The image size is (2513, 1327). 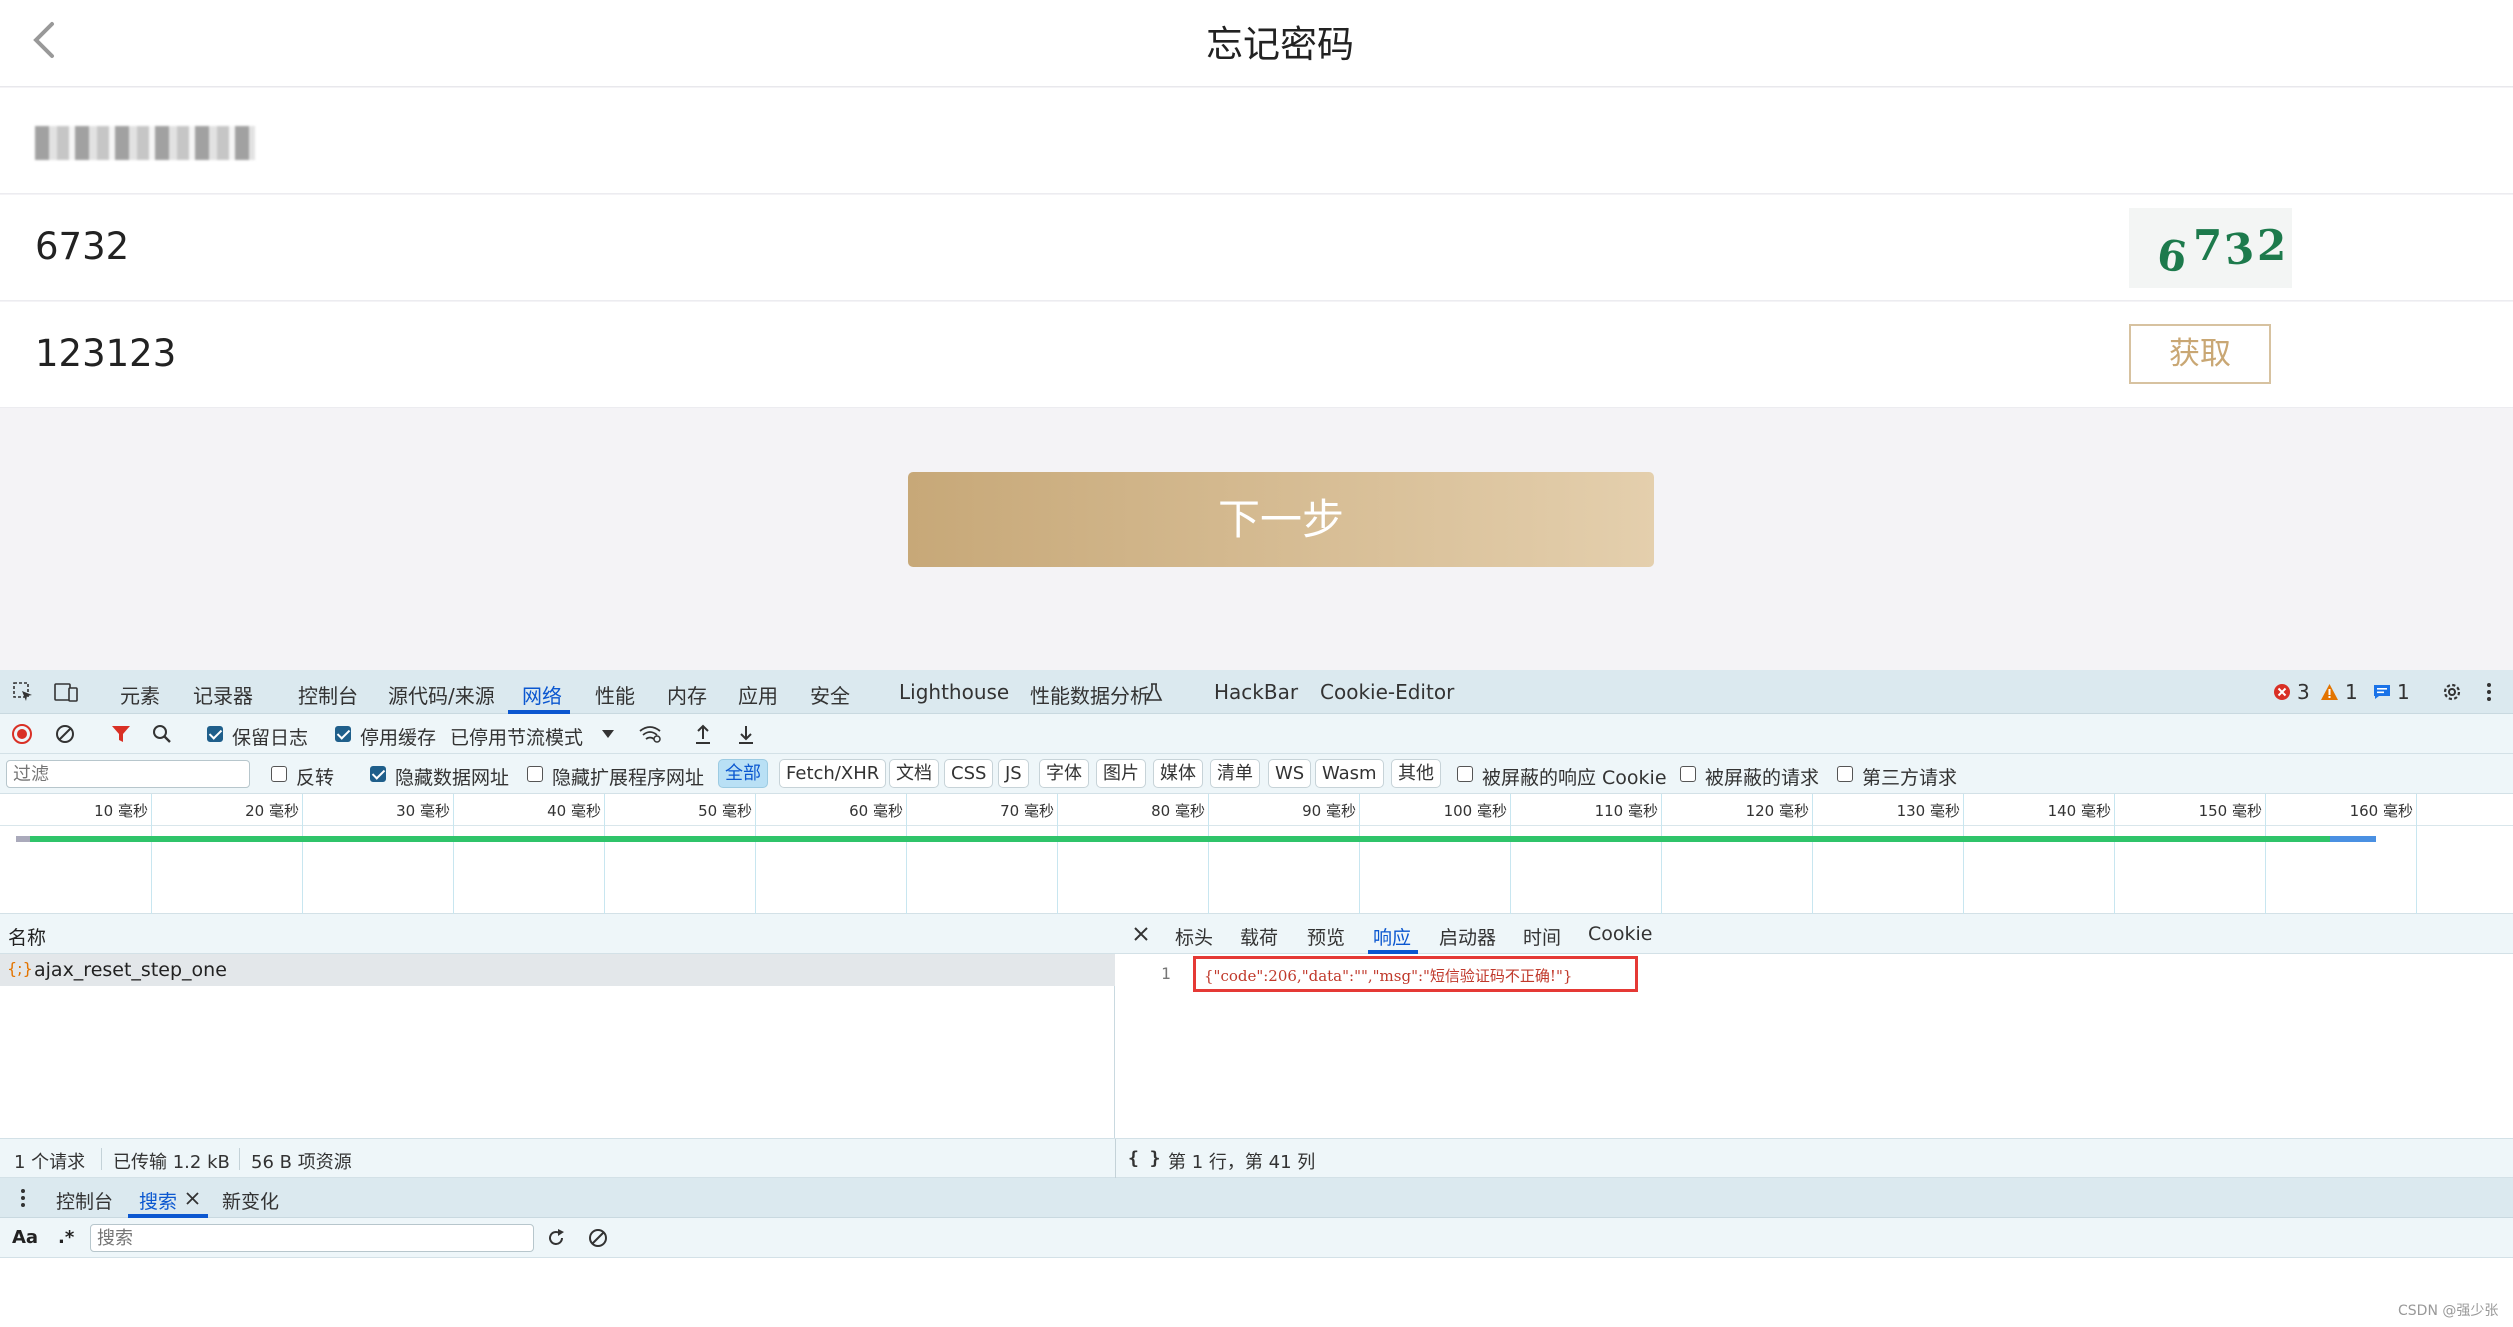 I want to click on hide-extension-urls-checkbox, so click(x=535, y=774).